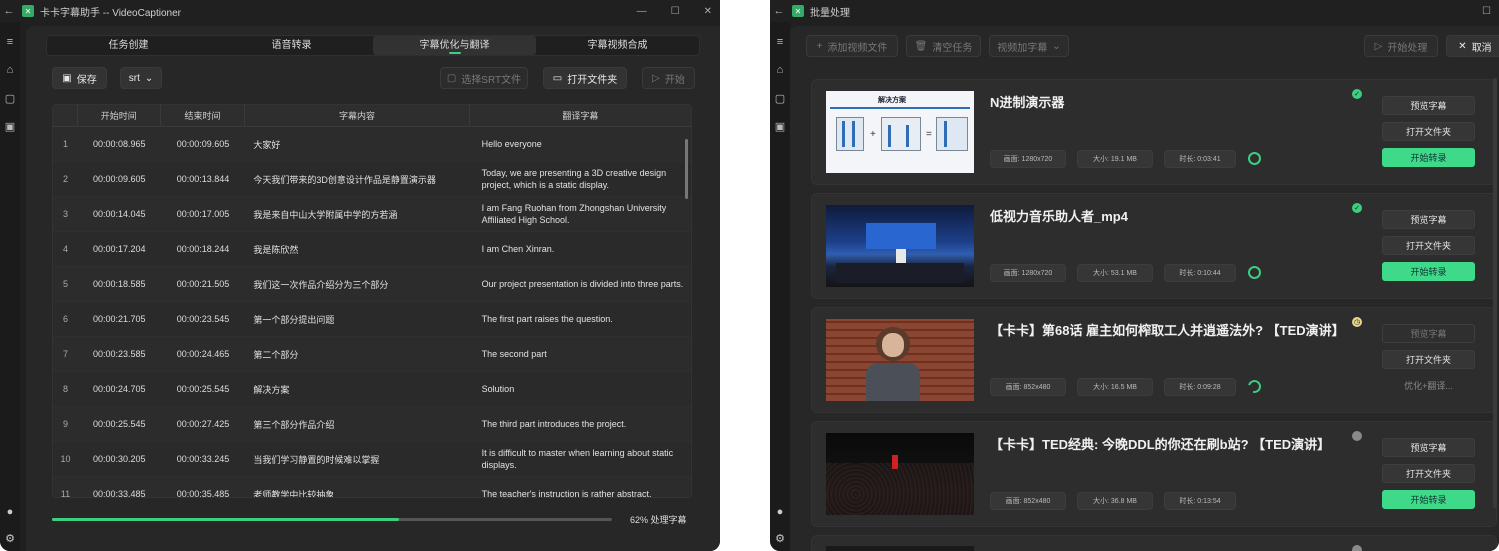 This screenshot has width=1499, height=551. What do you see at coordinates (580, 424) in the screenshot?
I see `row-translation: The third part introduces the project.` at bounding box center [580, 424].